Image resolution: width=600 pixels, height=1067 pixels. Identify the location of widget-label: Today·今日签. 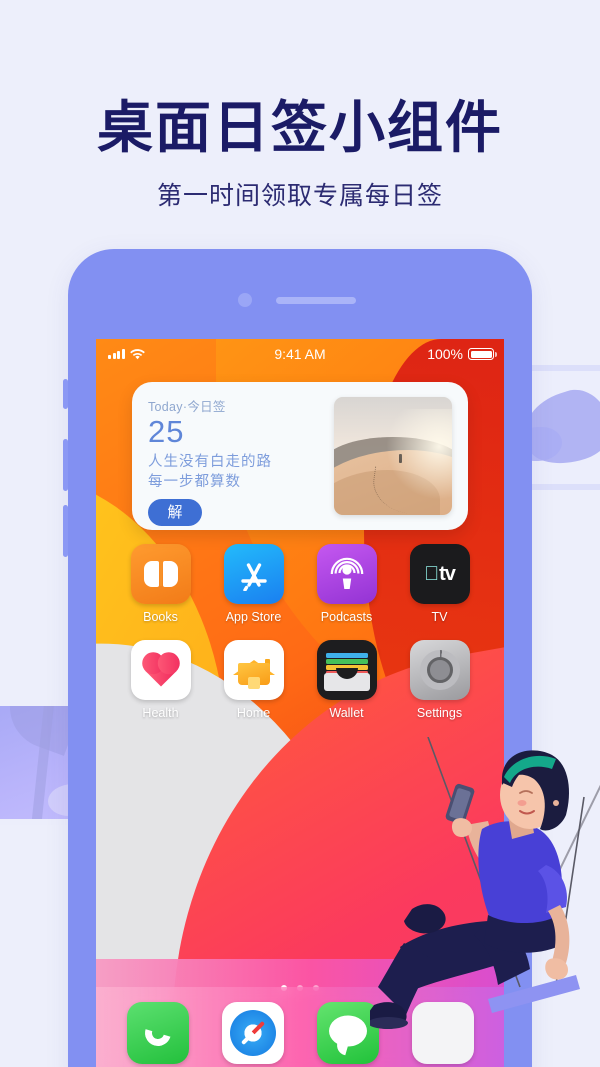
(187, 407).